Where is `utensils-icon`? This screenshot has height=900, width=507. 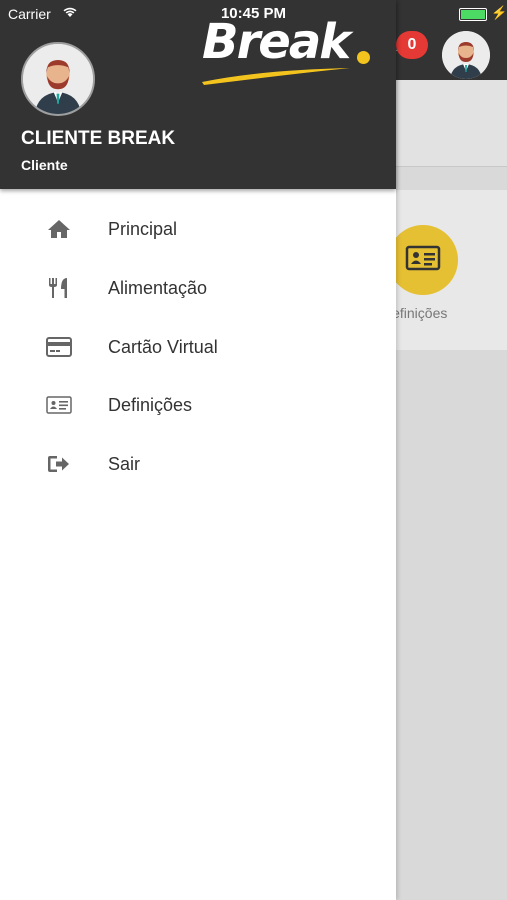 utensils-icon is located at coordinates (58, 288).